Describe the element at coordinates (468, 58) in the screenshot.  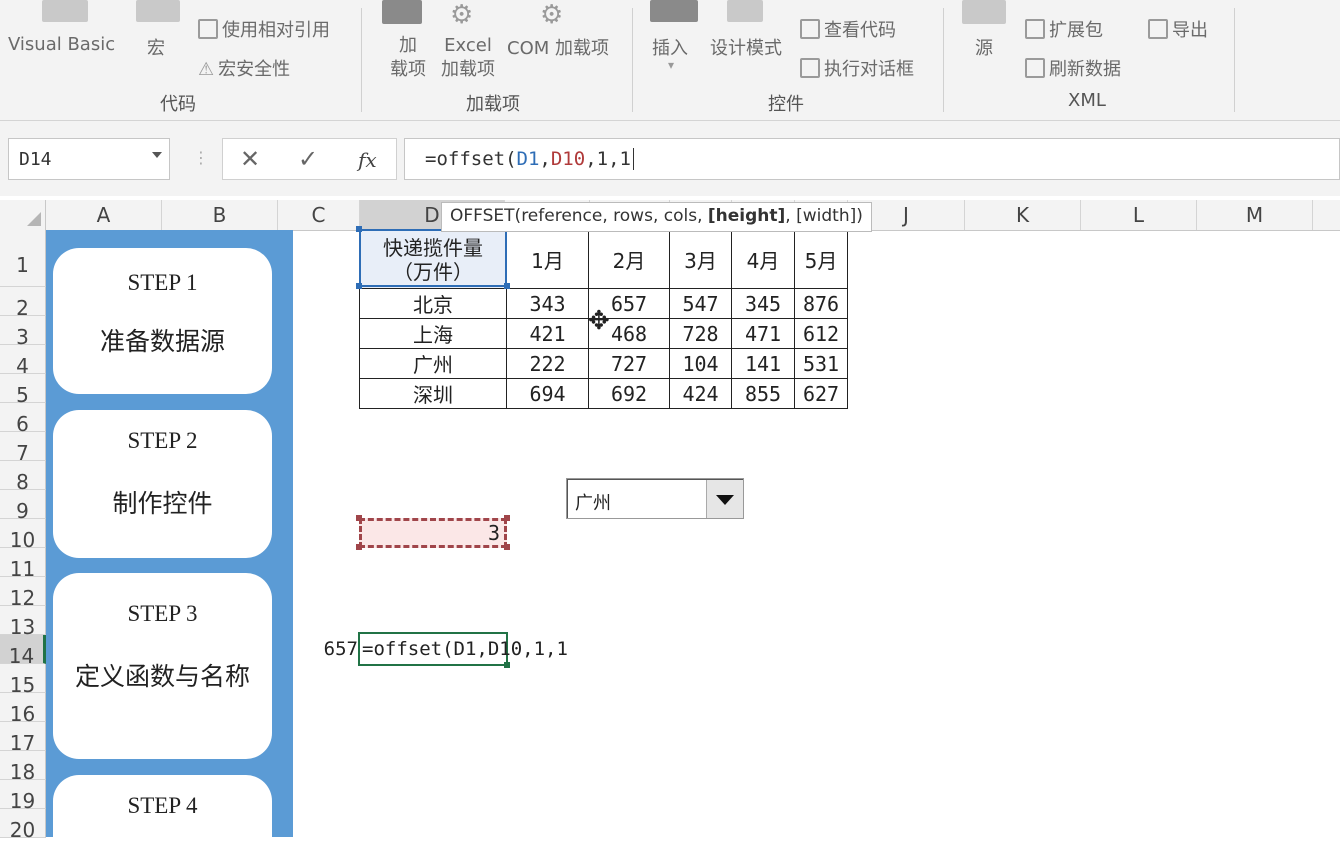
I see `excel-addins-button: Excel 加载项` at that location.